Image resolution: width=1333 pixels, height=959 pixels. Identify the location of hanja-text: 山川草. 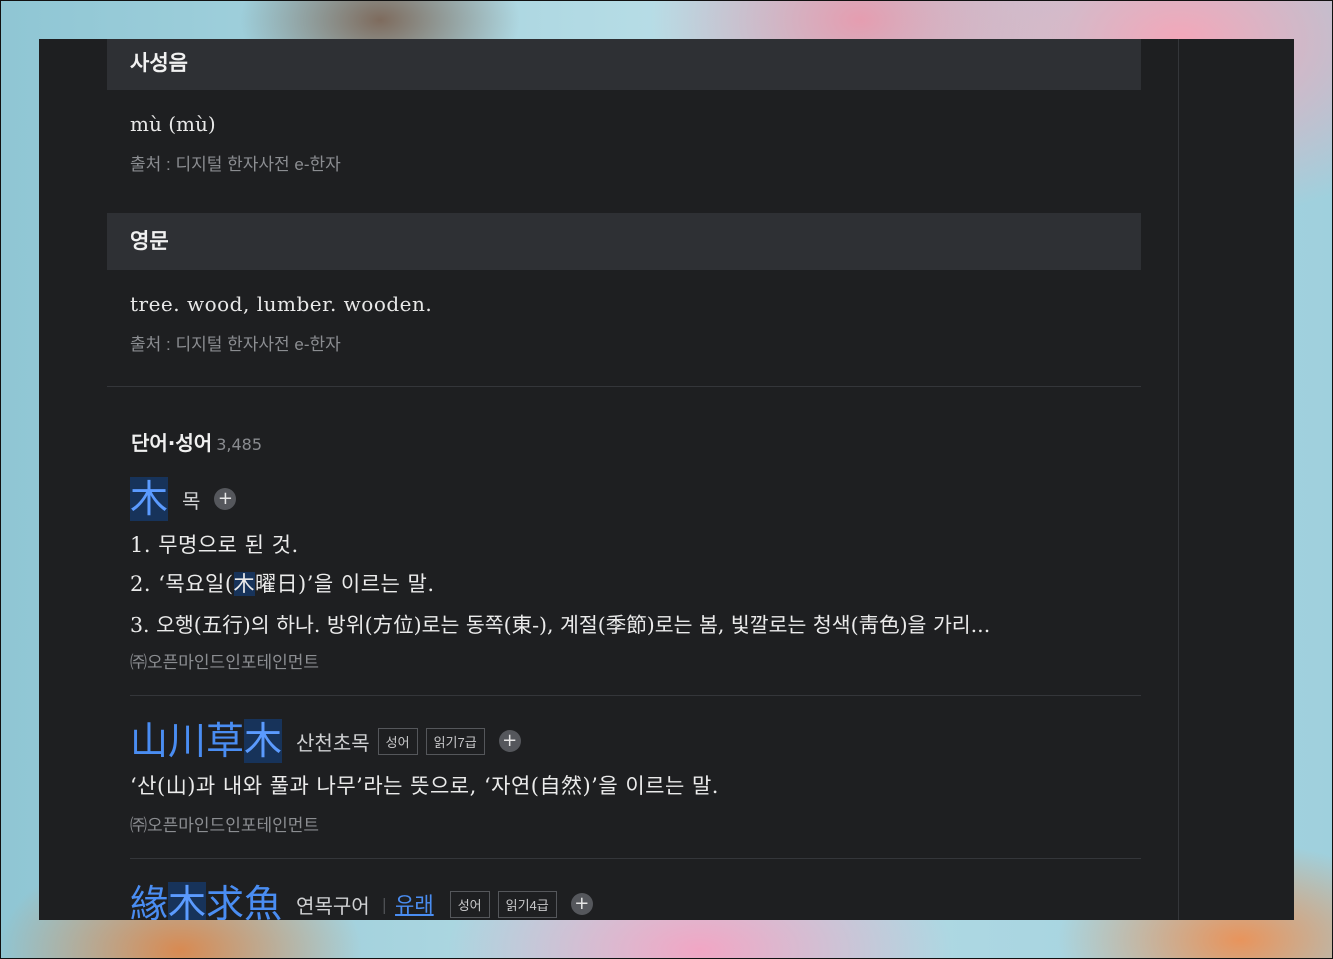
(187, 741).